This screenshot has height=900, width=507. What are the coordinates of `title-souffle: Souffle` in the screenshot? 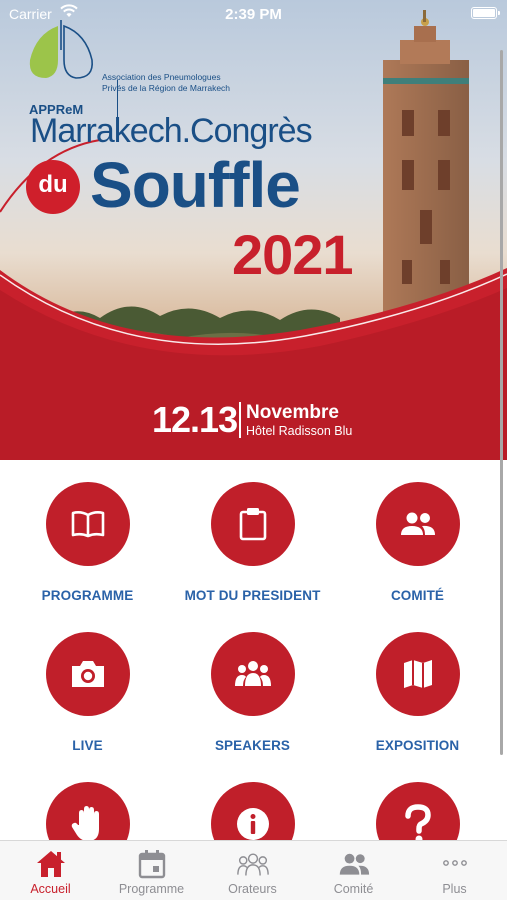 It's located at (195, 185).